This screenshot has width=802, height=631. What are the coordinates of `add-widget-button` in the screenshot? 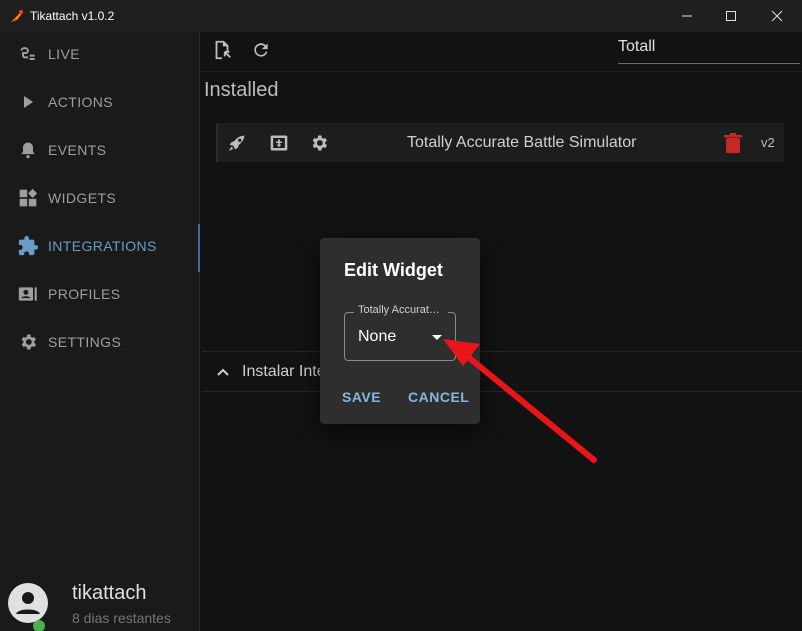 It's located at (279, 143).